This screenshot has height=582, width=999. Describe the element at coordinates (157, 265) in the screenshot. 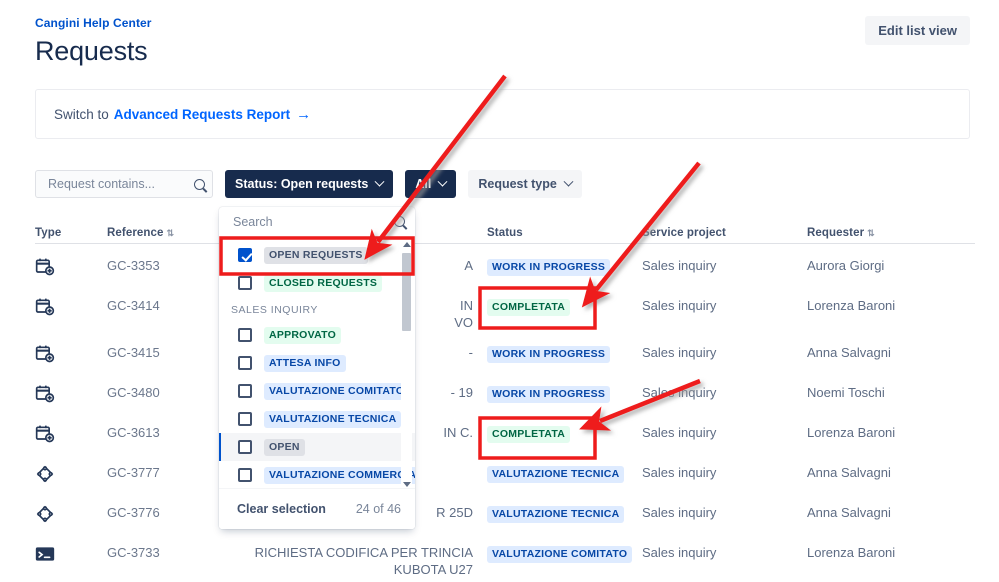

I see `request-reference-link: GC-3353` at that location.